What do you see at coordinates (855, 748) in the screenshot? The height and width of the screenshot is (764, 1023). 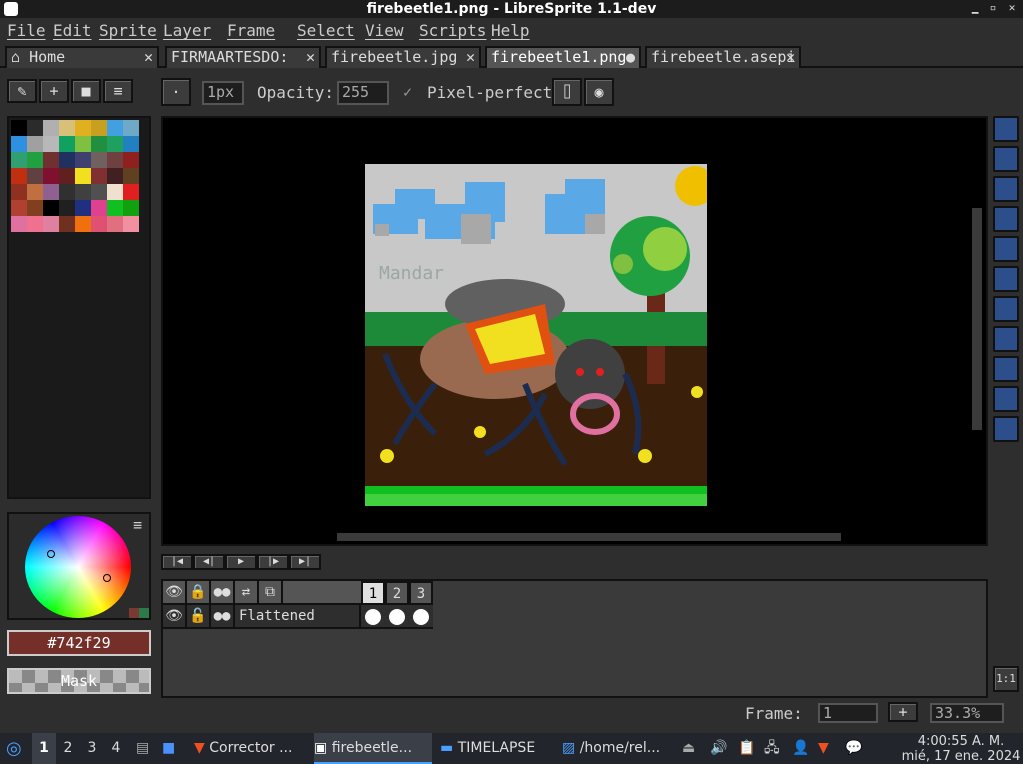 I see `notification-icon: 💬` at bounding box center [855, 748].